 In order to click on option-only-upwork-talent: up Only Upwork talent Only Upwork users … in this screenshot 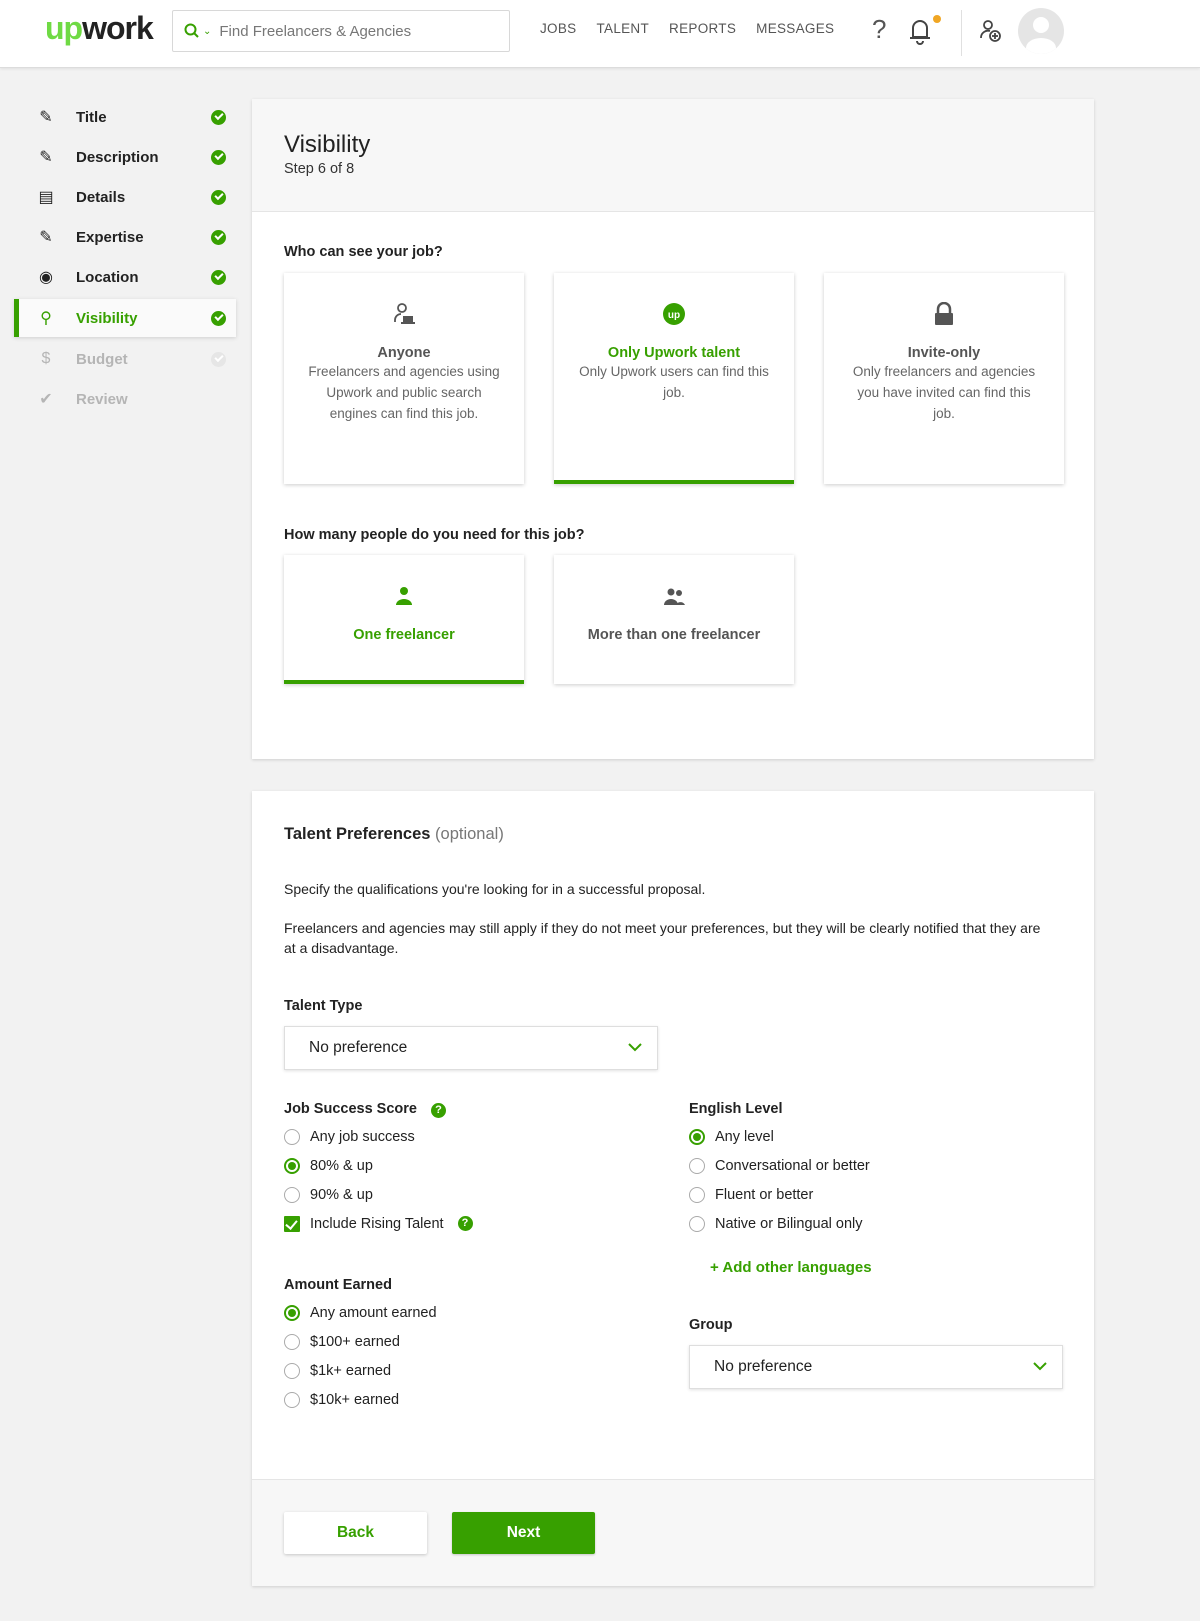, I will do `click(674, 378)`.